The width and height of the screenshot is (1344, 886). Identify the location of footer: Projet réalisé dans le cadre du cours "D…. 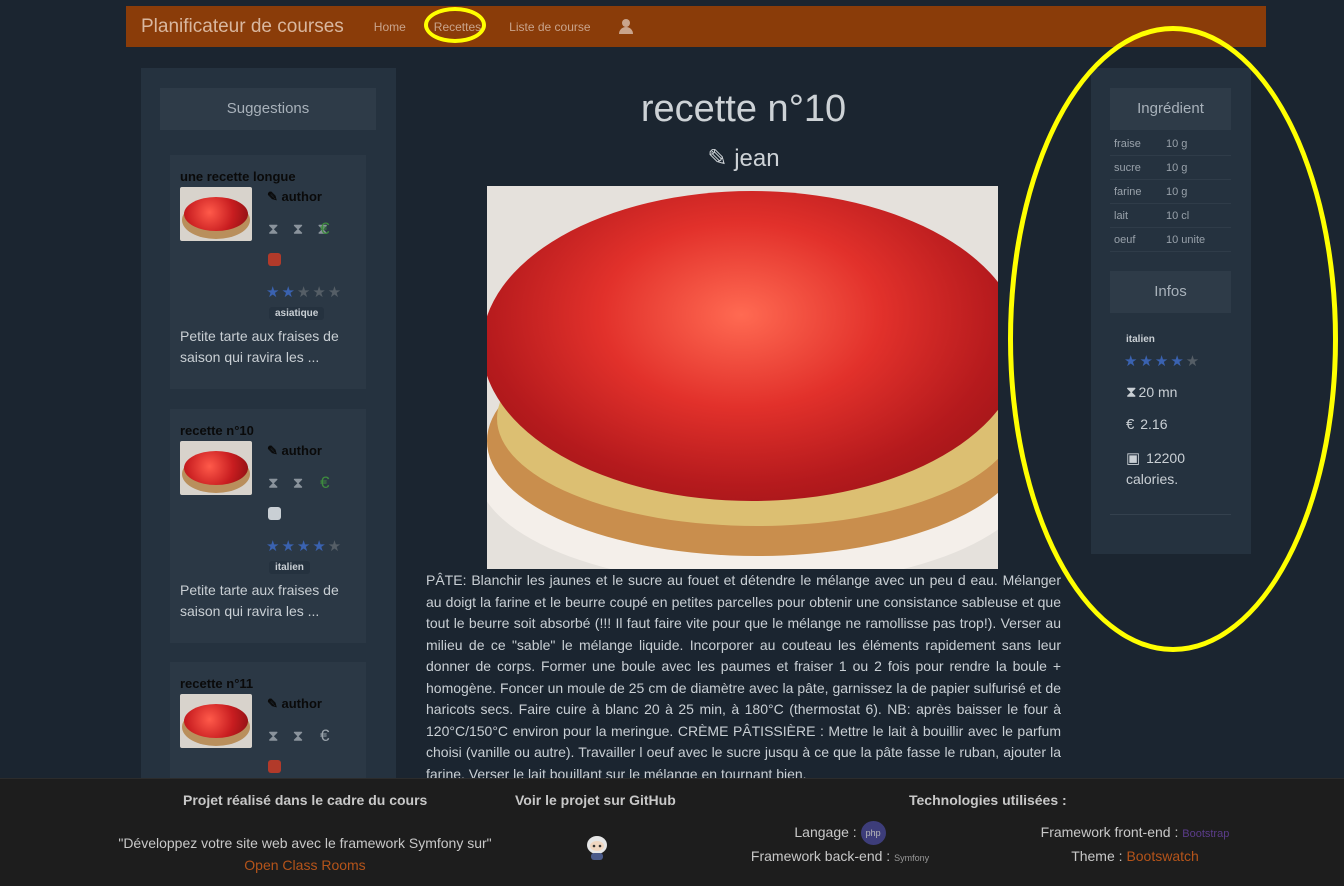
(672, 832).